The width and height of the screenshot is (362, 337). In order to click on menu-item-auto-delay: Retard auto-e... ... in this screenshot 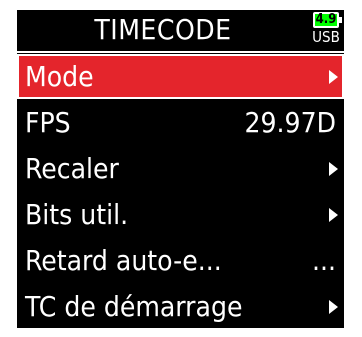, I will do `click(180, 260)`.